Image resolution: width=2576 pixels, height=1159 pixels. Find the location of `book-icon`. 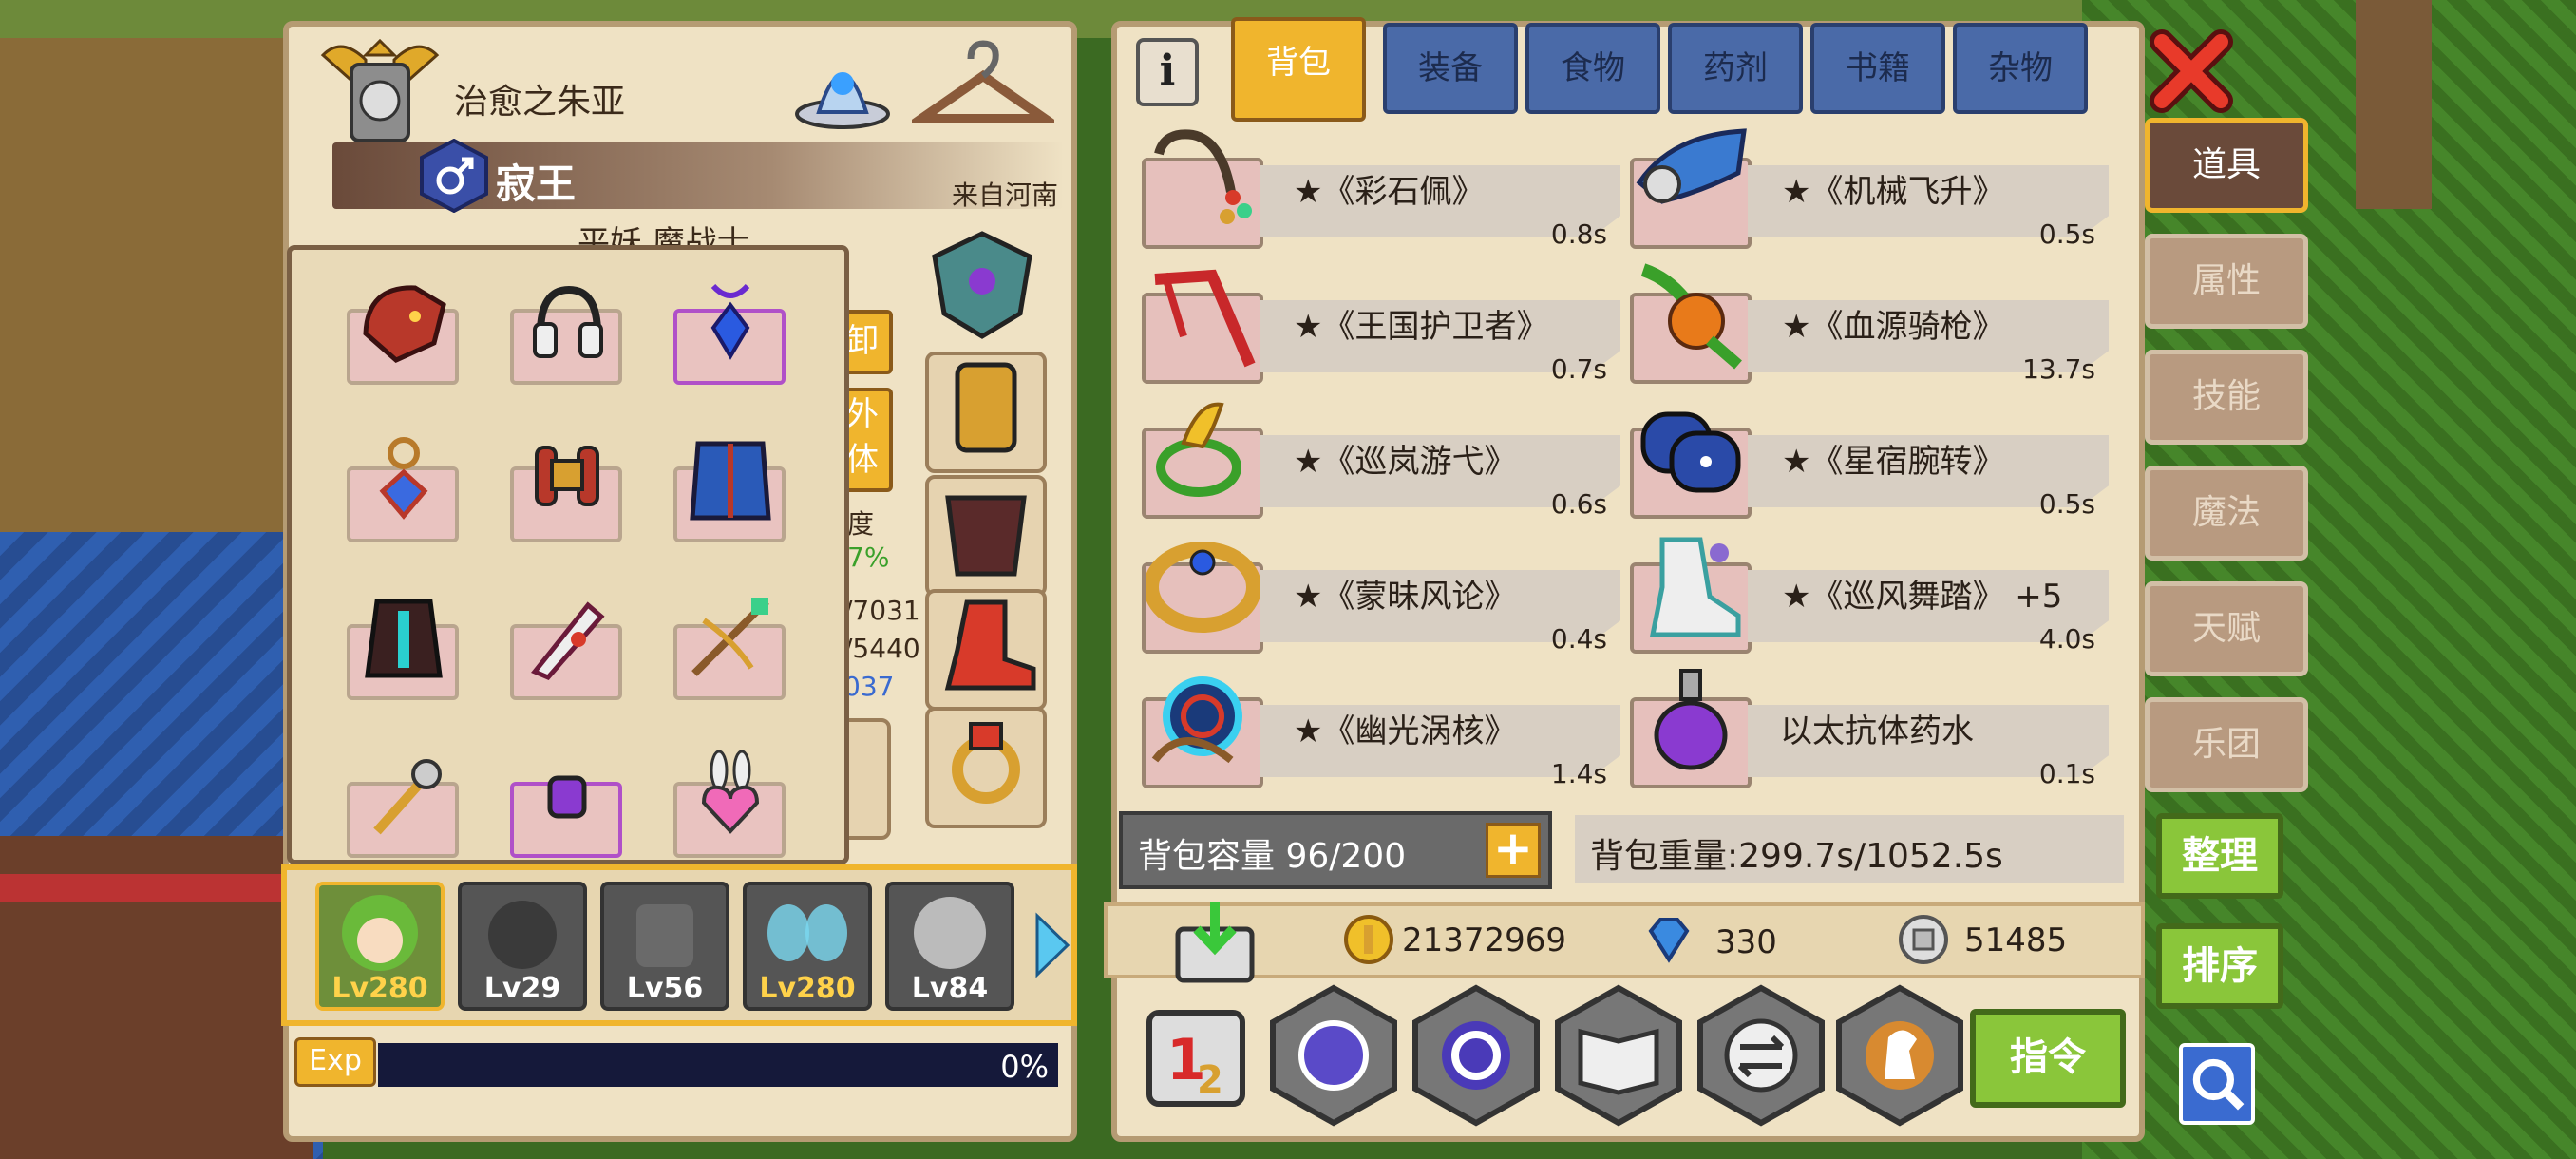

book-icon is located at coordinates (1618, 1055).